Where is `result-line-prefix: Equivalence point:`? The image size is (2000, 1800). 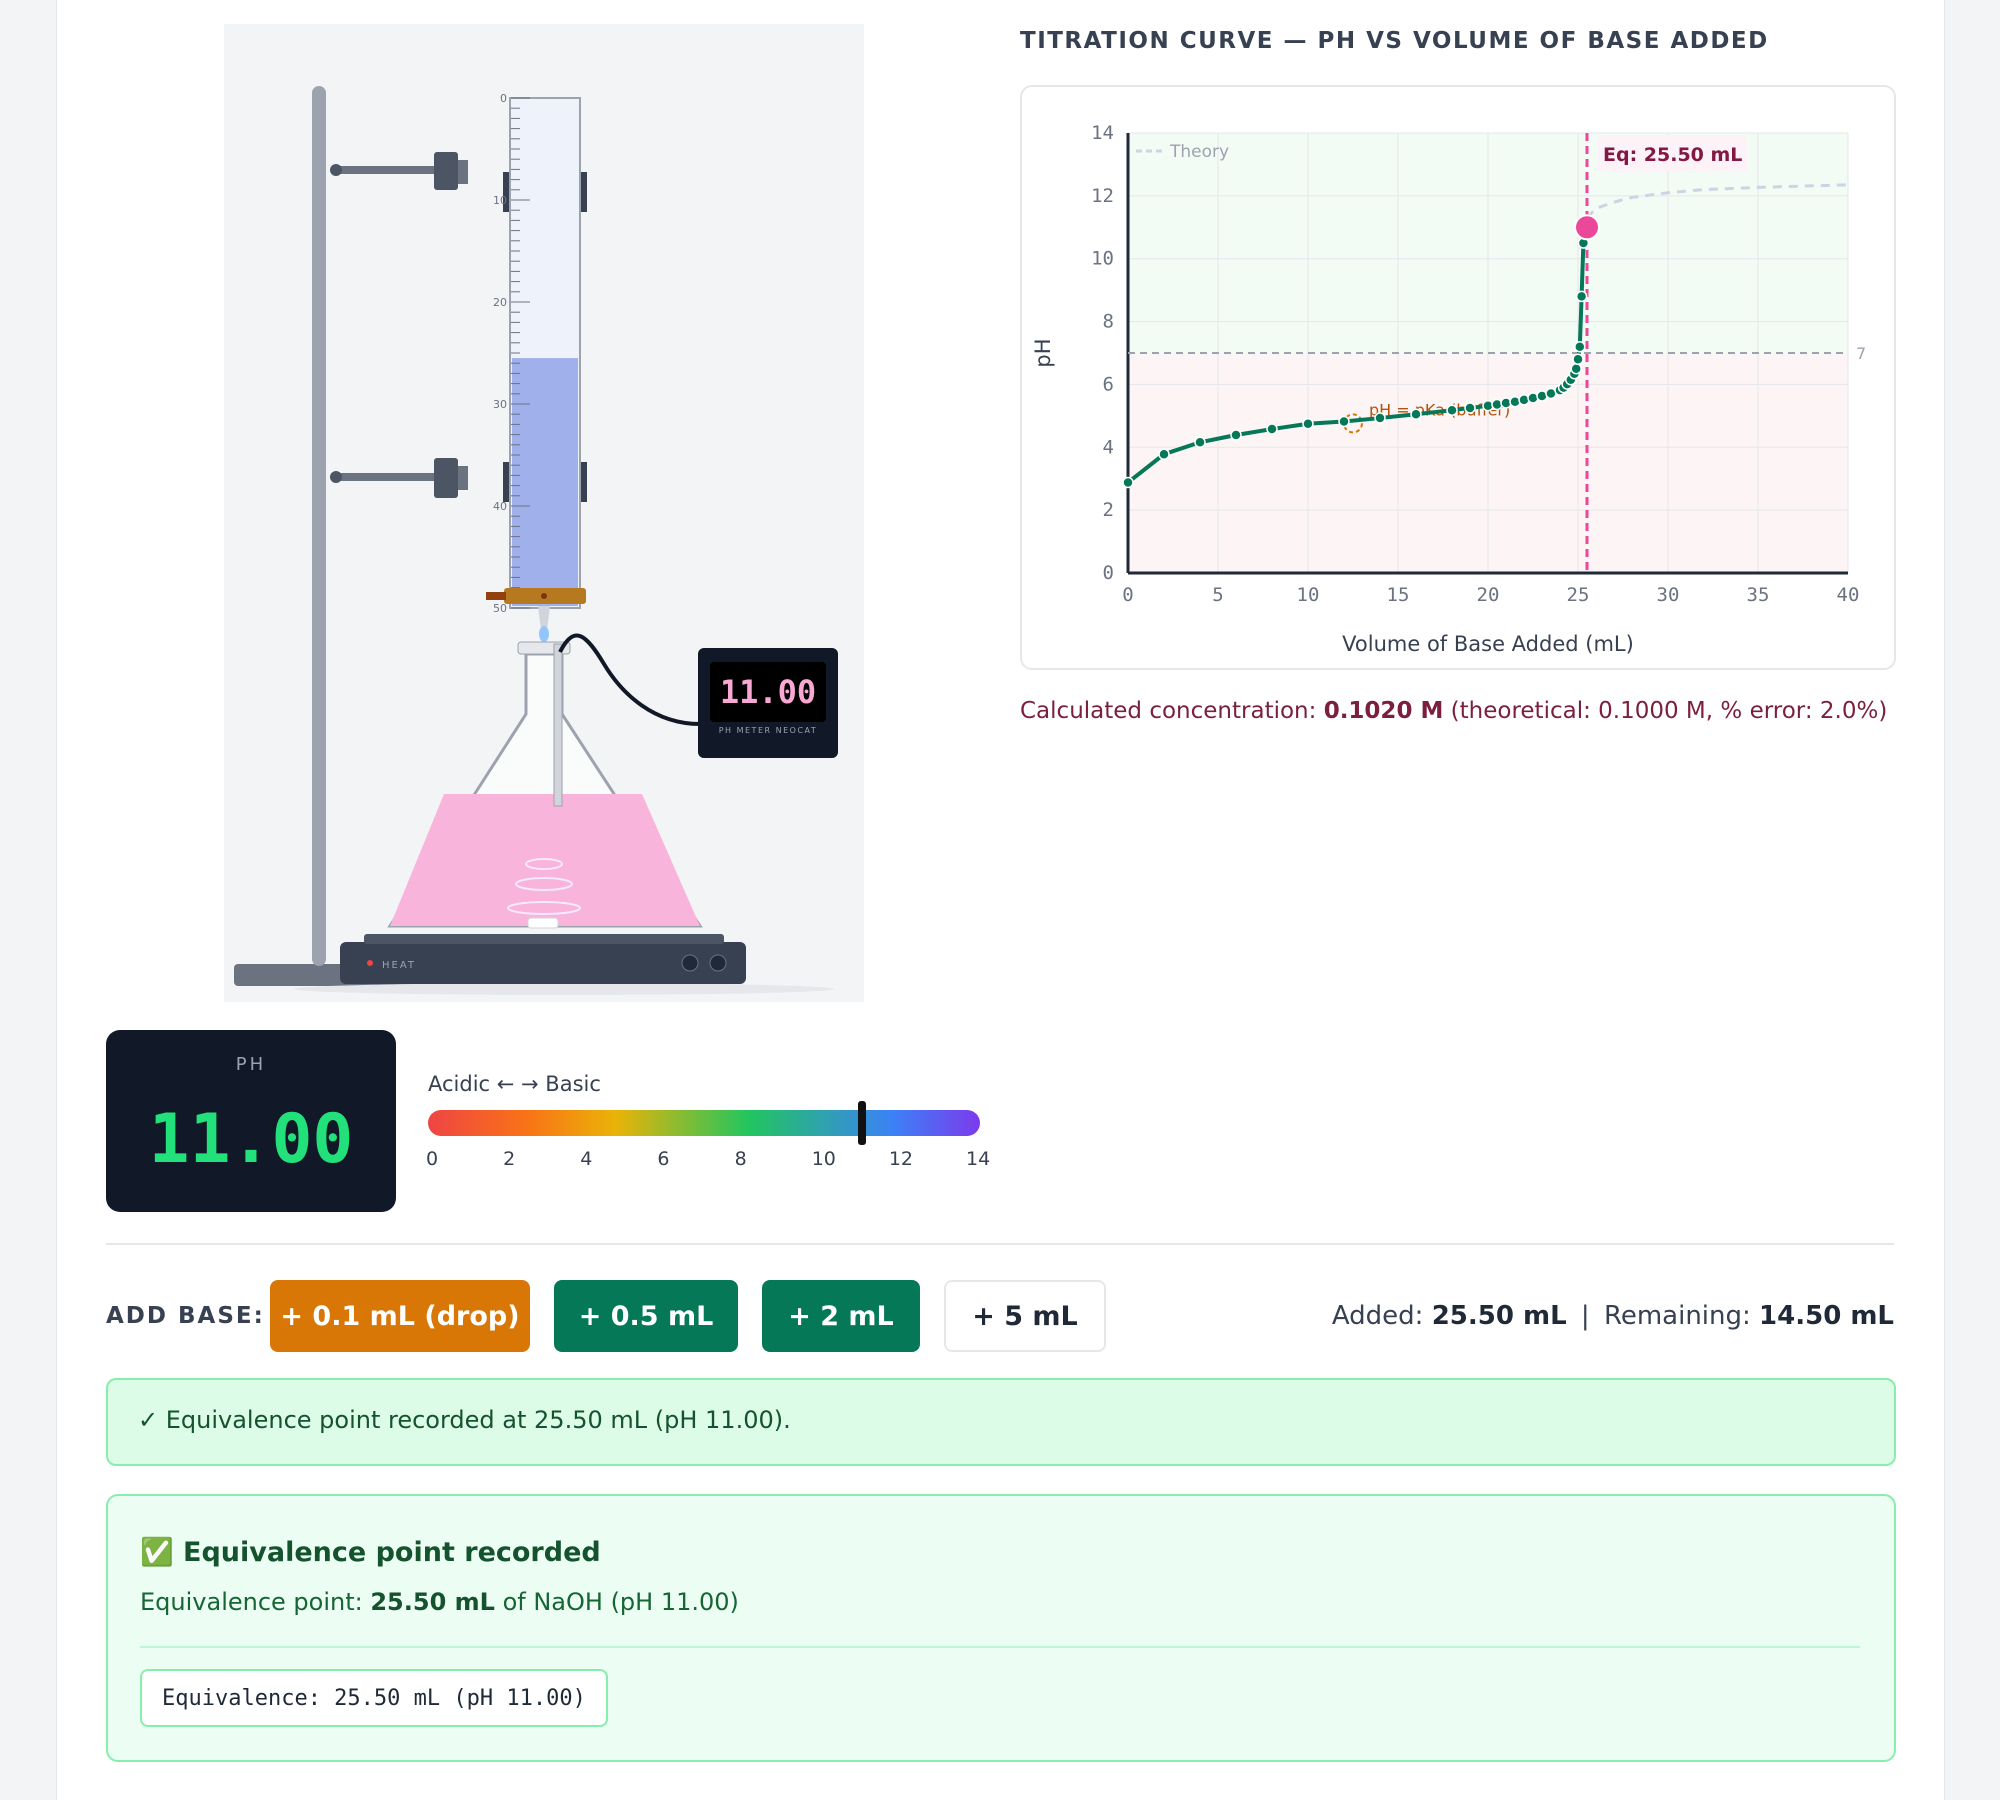 result-line-prefix: Equivalence point: is located at coordinates (251, 1602).